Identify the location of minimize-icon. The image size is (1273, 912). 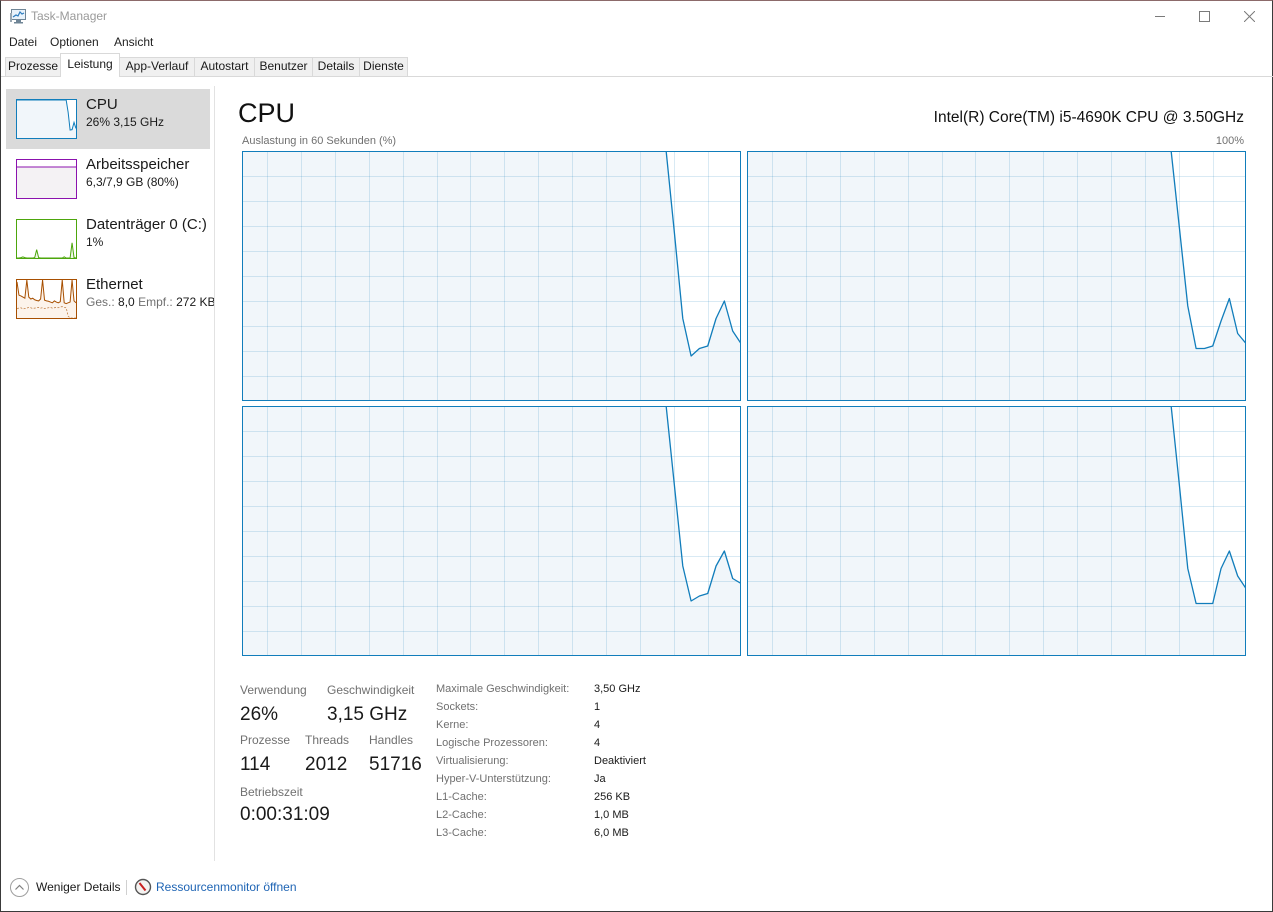
(1159, 16).